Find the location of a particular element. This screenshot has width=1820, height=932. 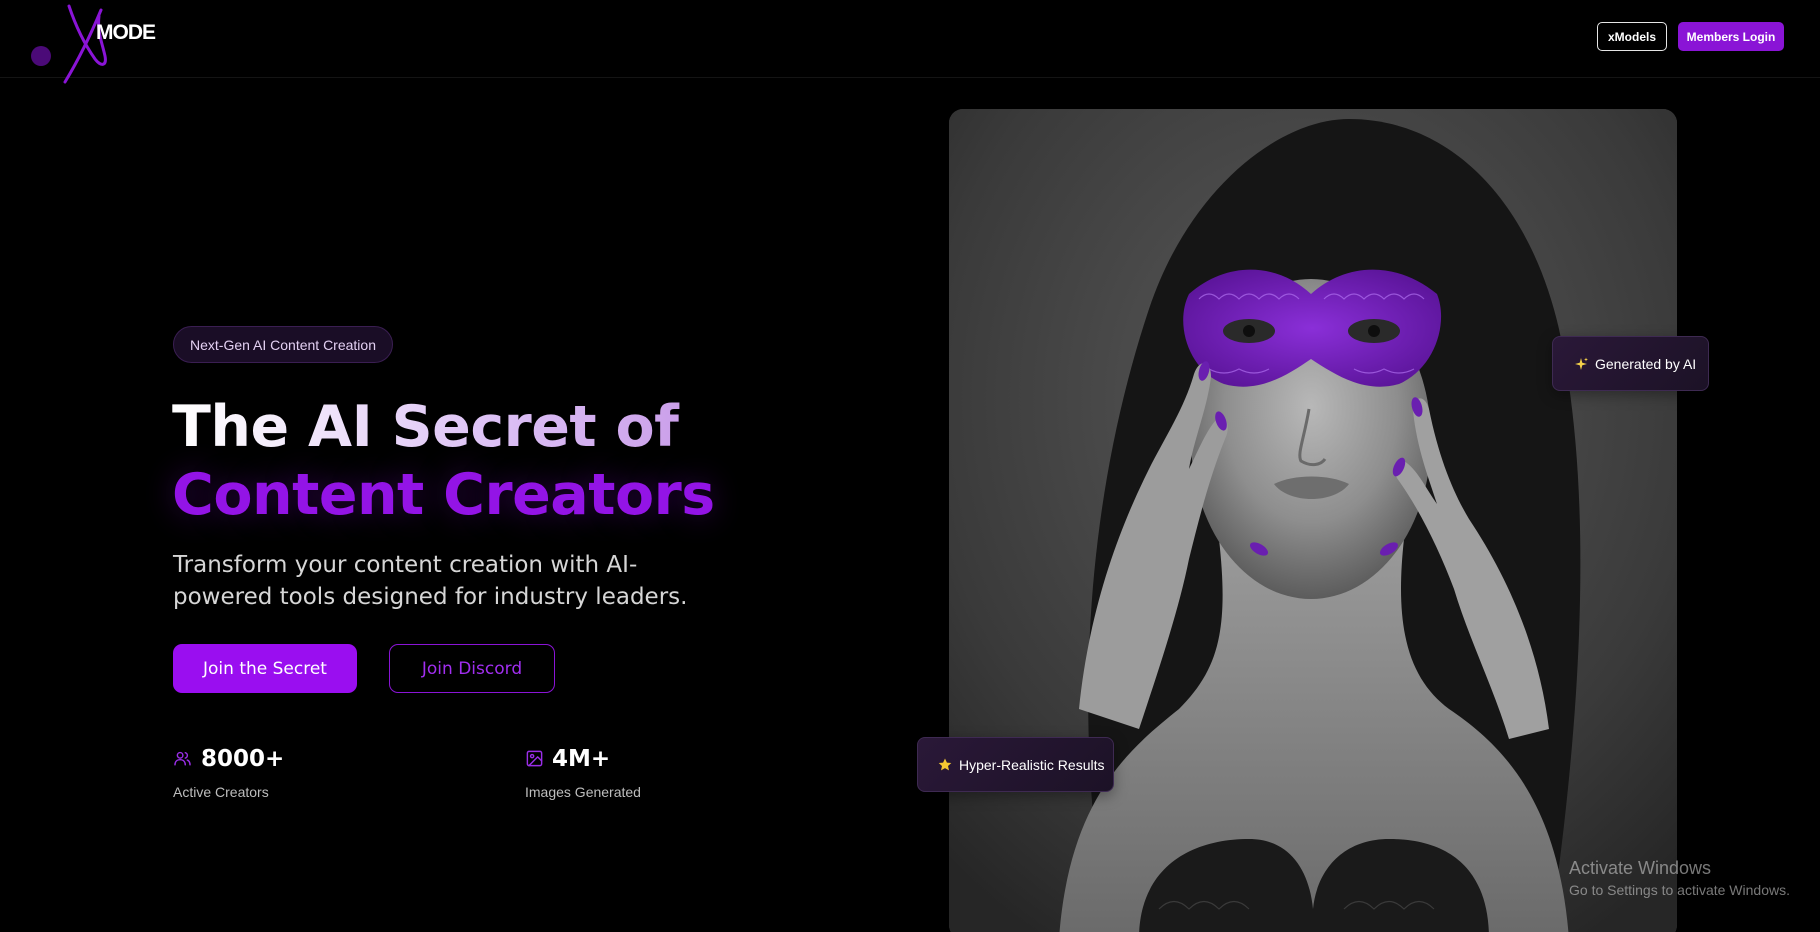

headline-line-1: The AI Secret of is located at coordinates (443, 427).